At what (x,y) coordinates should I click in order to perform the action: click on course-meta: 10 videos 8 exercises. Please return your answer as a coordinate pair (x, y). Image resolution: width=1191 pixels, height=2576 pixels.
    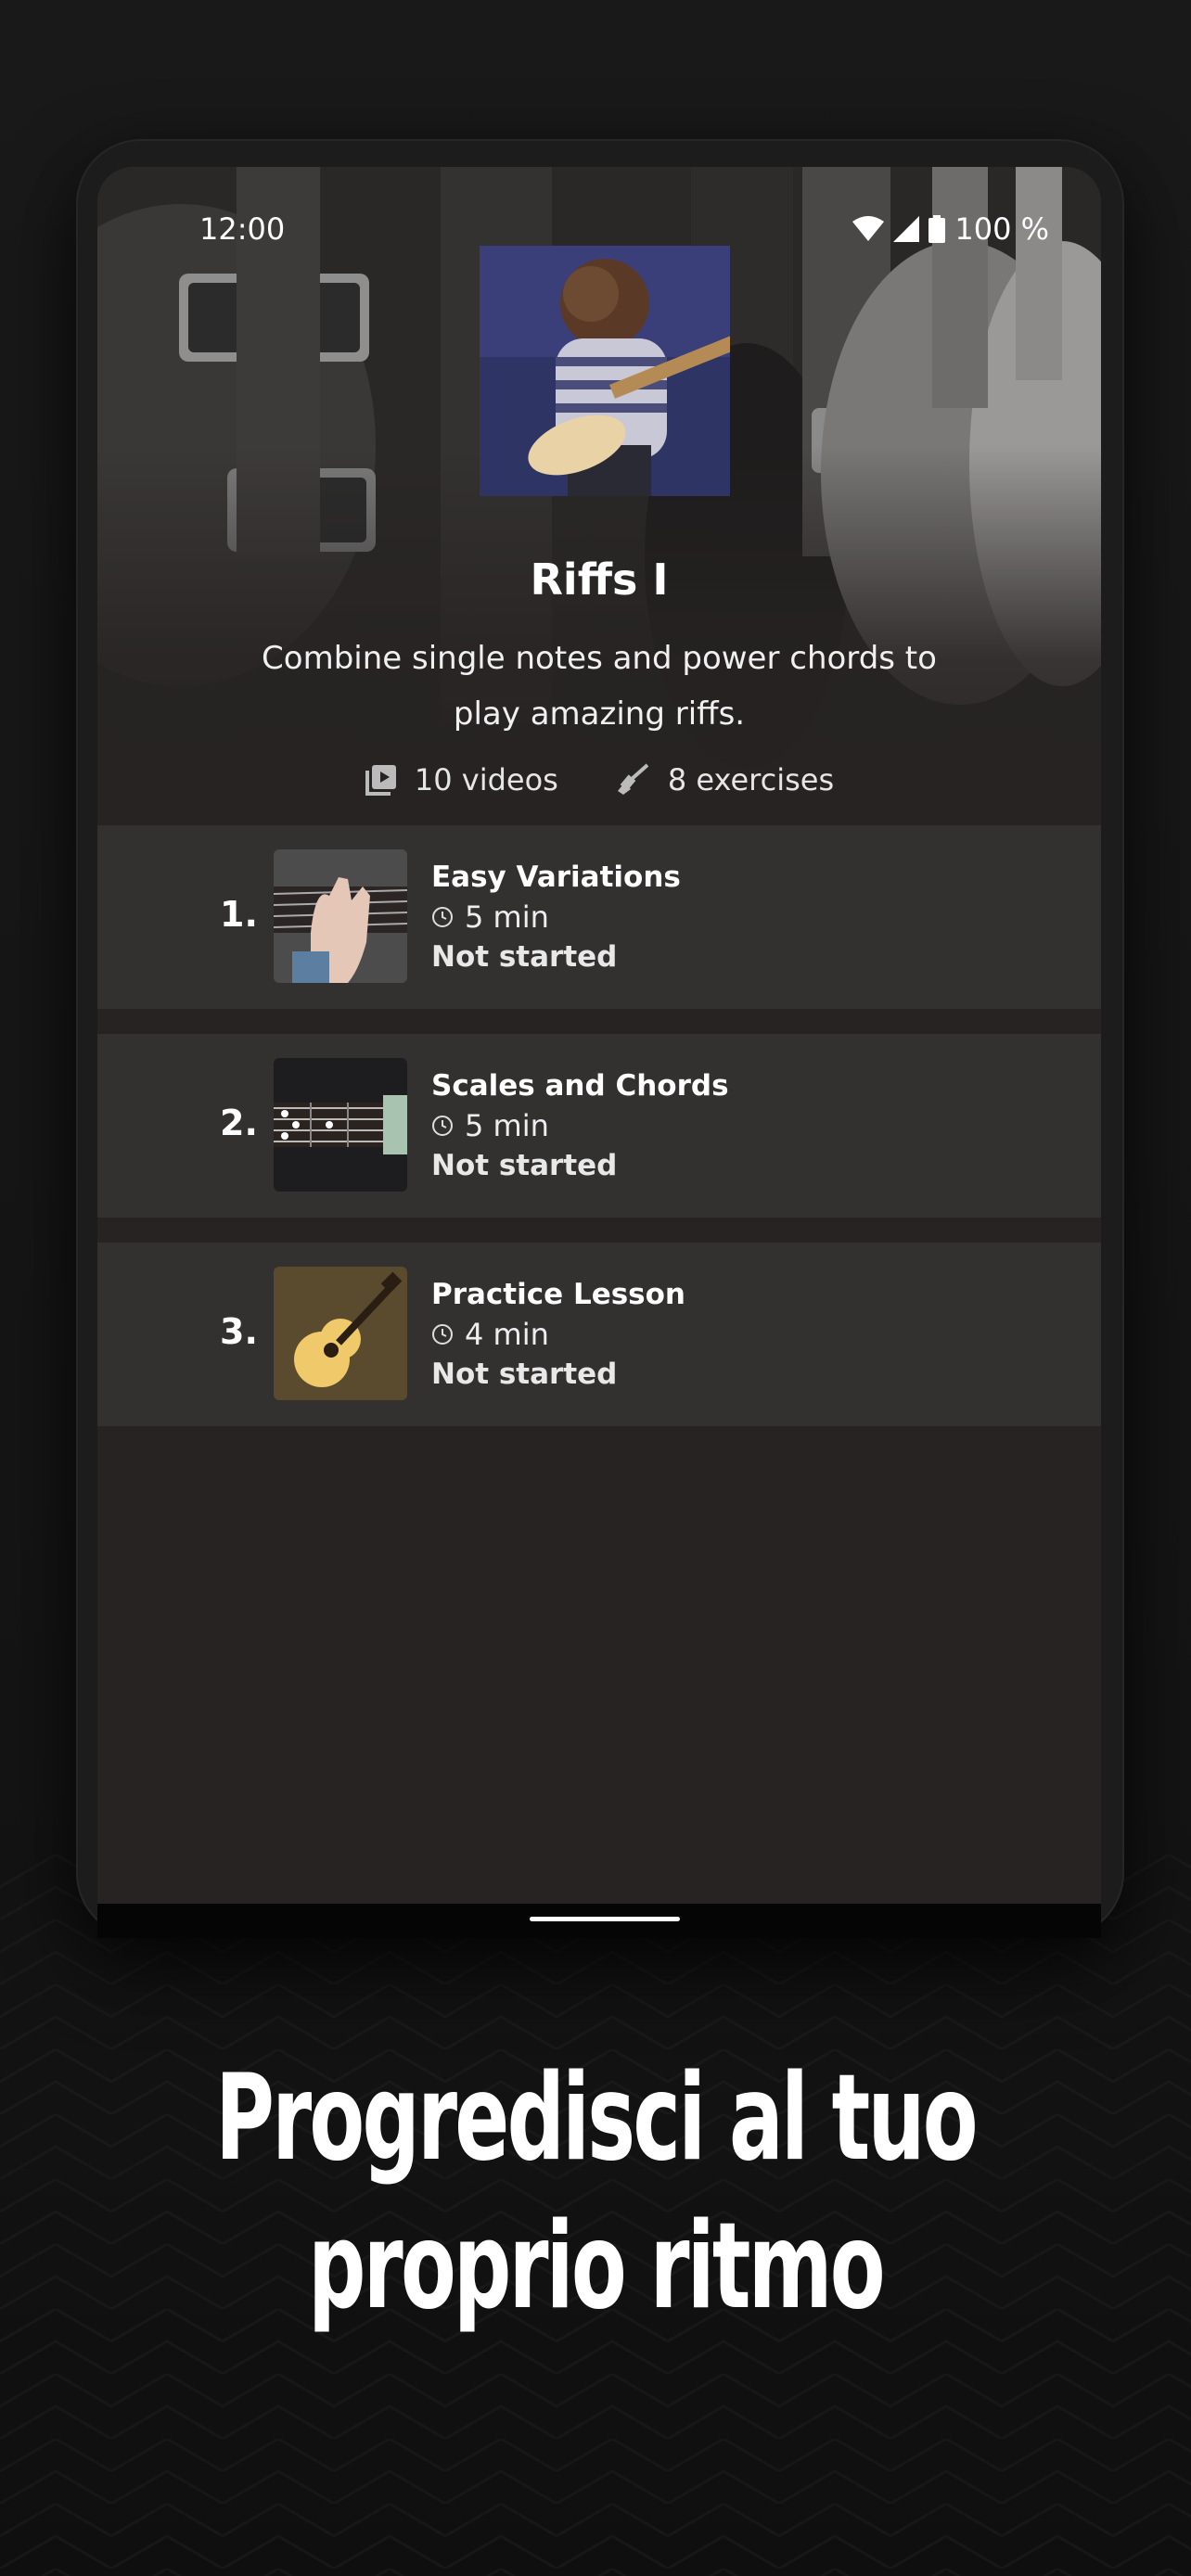
    Looking at the image, I should click on (599, 779).